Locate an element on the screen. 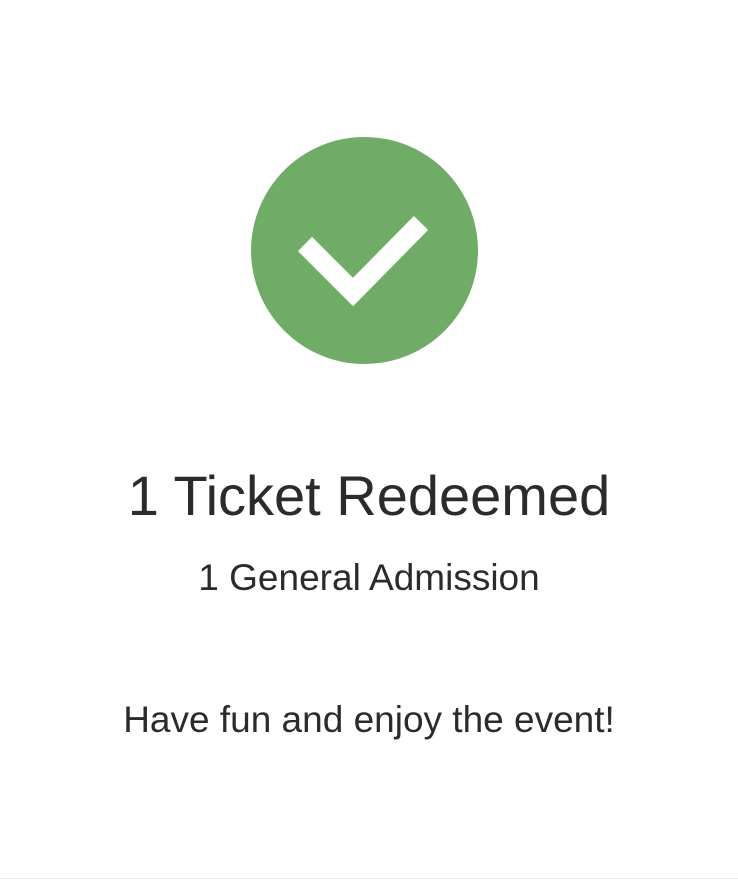 The width and height of the screenshot is (738, 882). redemption-title: 1 Ticket Redeemed is located at coordinates (369, 495).